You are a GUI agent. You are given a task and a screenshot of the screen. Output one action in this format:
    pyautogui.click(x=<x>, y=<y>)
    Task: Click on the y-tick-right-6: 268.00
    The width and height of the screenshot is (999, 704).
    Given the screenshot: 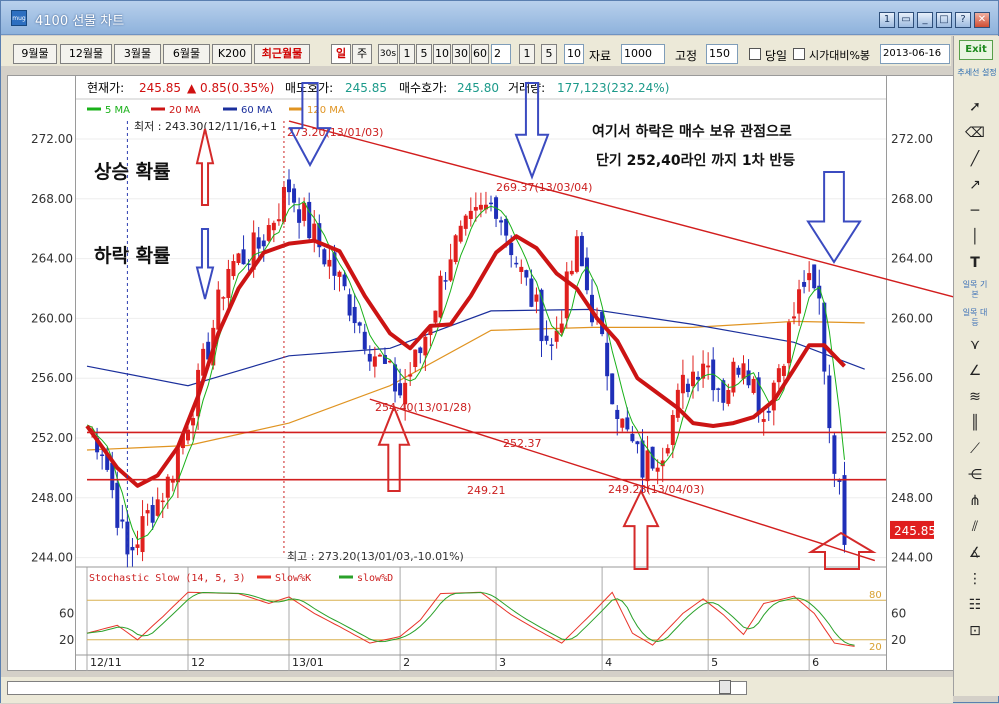 What is the action you would take?
    pyautogui.click(x=912, y=199)
    